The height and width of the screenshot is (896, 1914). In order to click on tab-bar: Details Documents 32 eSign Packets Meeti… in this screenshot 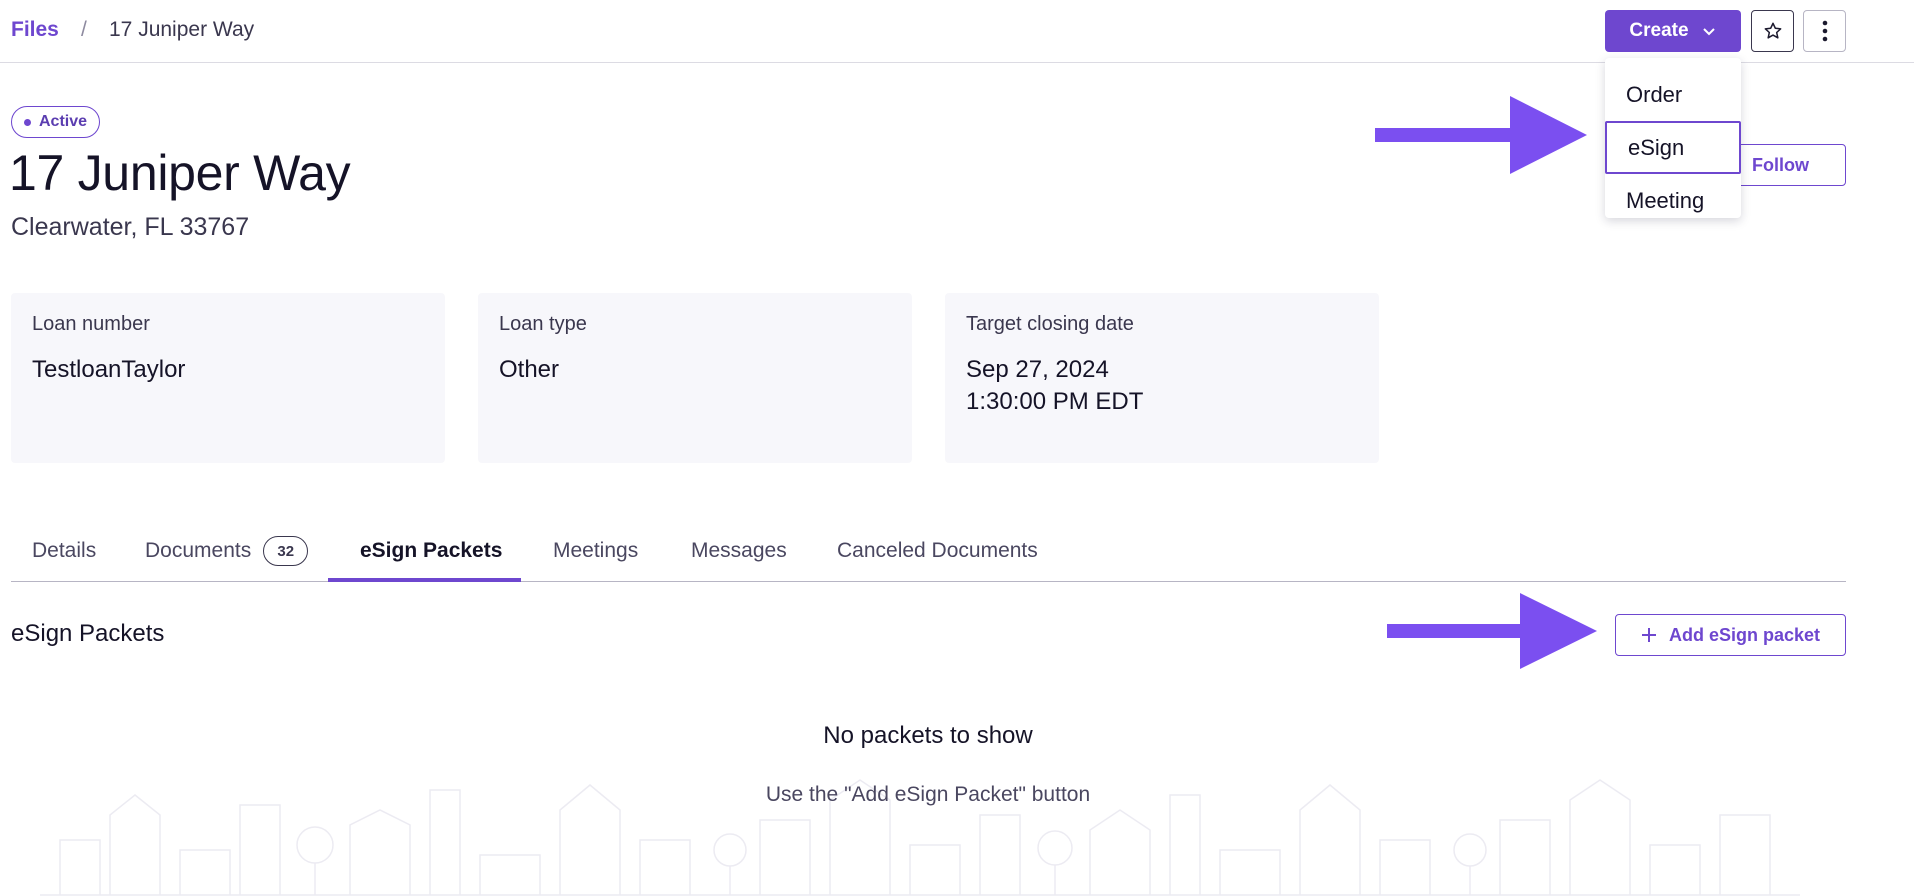, I will do `click(928, 551)`.